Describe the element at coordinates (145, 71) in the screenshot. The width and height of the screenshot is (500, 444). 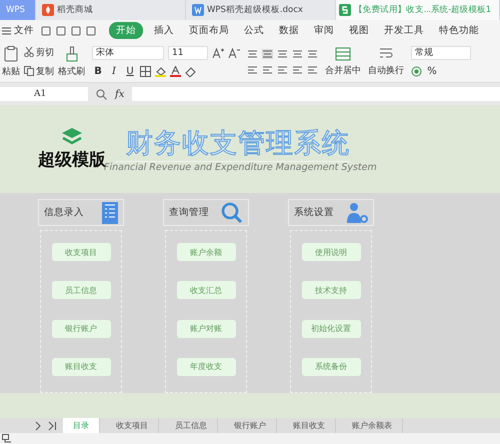
I see `border-icon` at that location.